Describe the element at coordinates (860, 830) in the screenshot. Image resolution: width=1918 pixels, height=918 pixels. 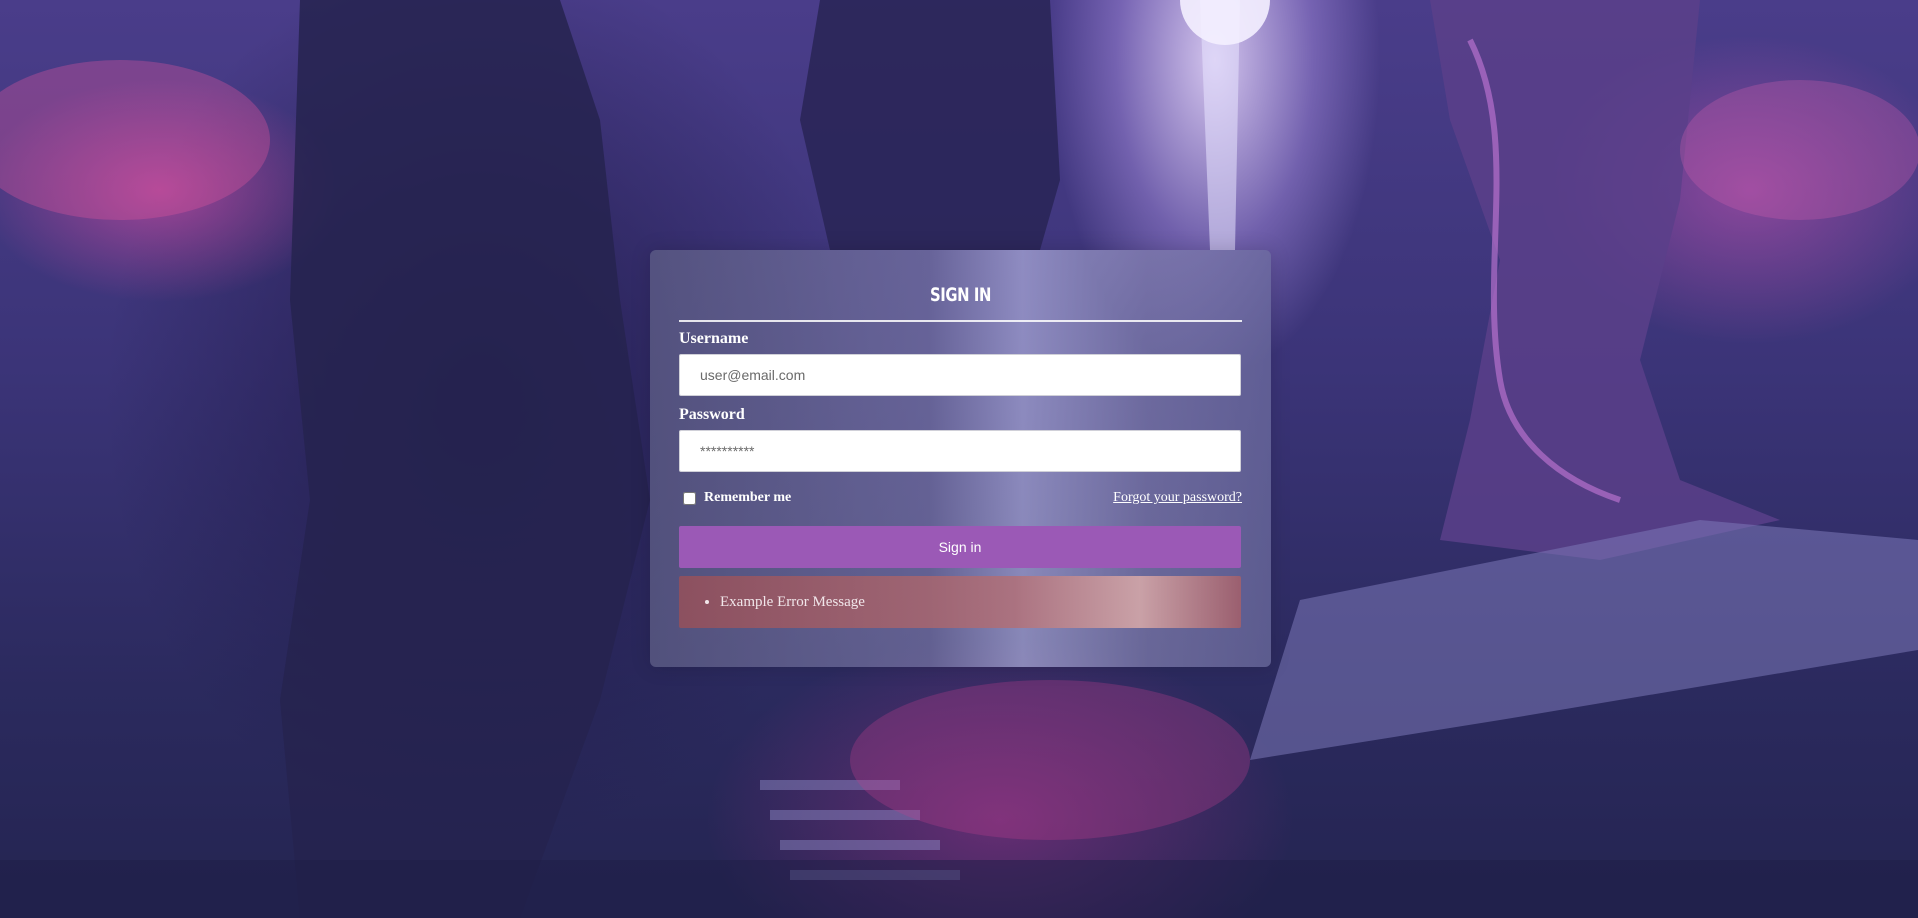
I see `stairs` at that location.